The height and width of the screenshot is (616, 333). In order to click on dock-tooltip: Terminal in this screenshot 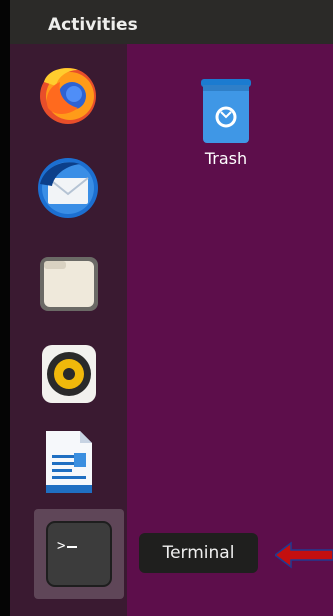, I will do `click(198, 553)`.